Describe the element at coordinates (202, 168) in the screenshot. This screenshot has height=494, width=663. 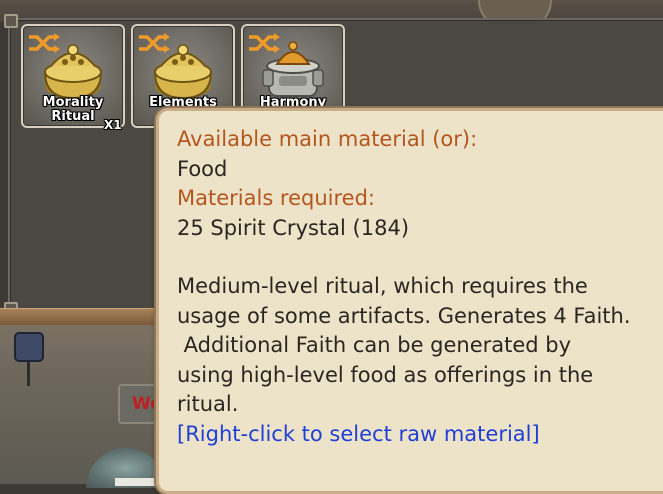
I see `main-material-value: Food` at that location.